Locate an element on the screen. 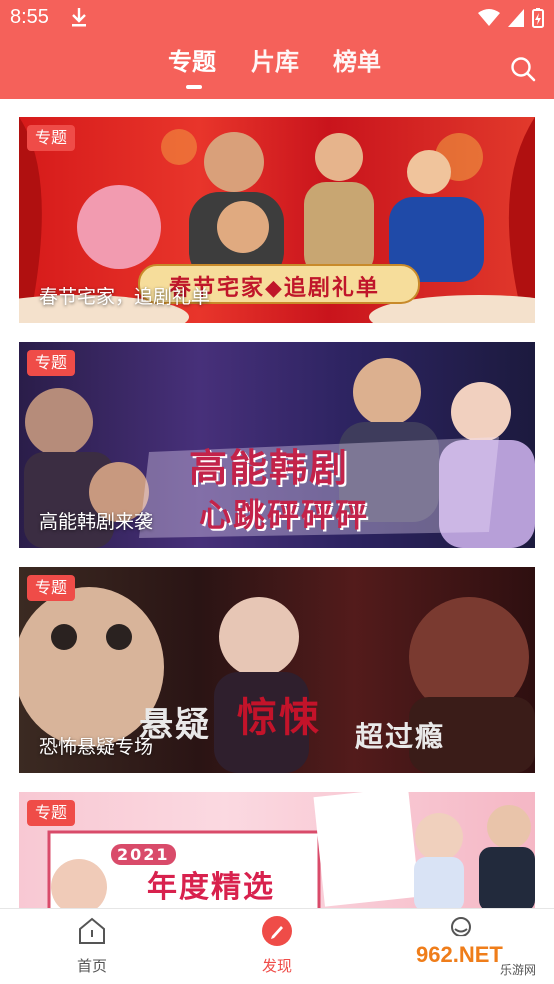  home-icon is located at coordinates (92, 930).